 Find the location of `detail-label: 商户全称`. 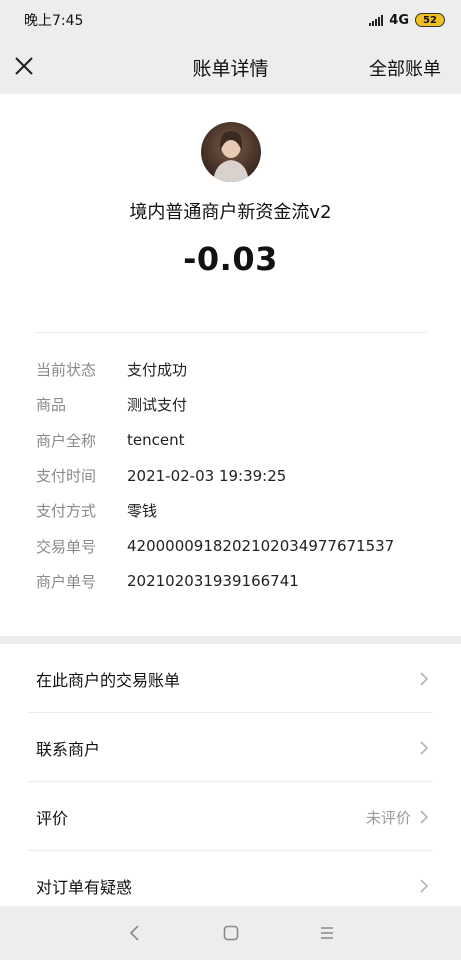

detail-label: 商户全称 is located at coordinates (66, 440).